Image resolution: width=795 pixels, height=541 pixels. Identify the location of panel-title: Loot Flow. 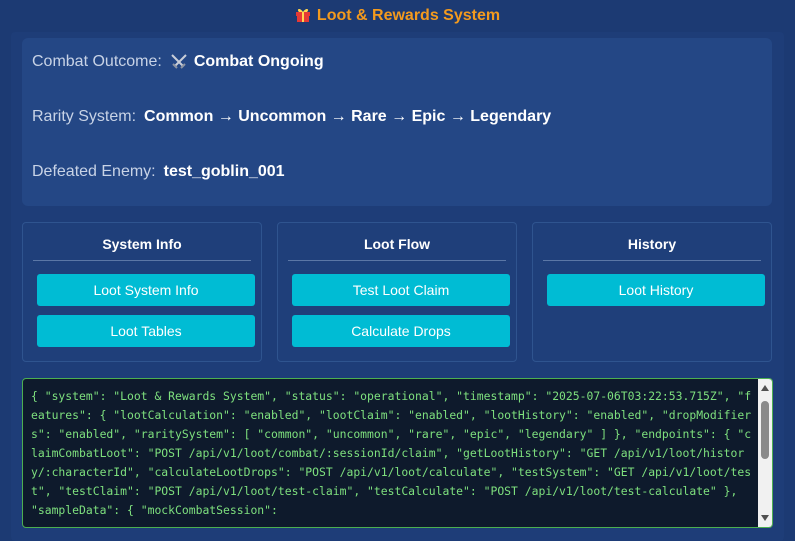
(397, 244).